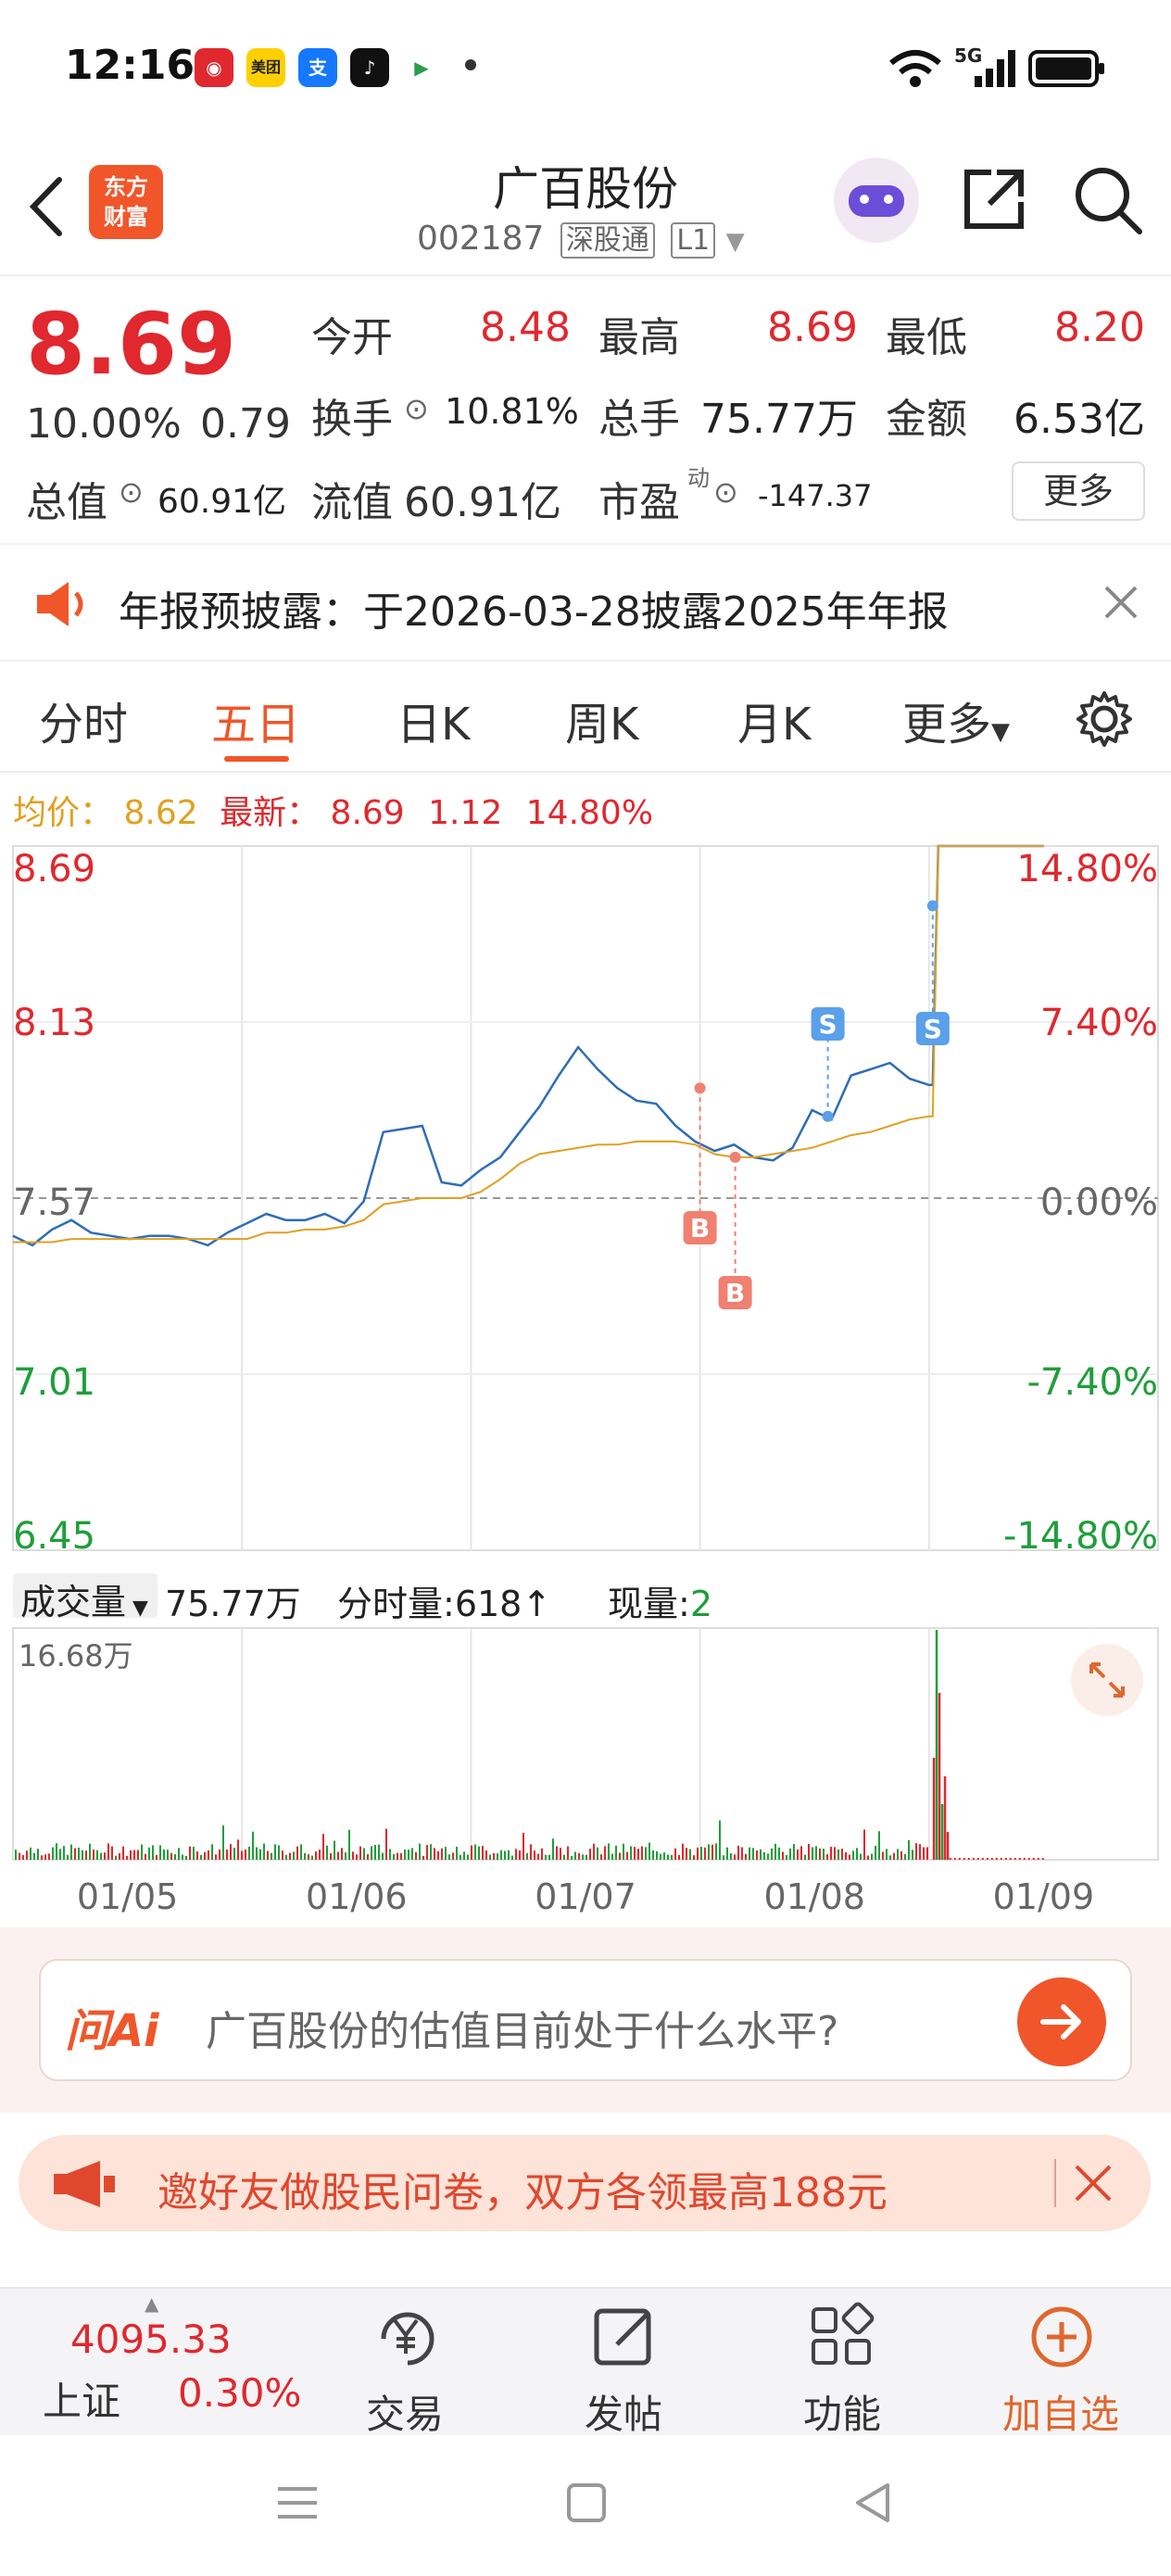  I want to click on expand-chart-button, so click(1107, 1680).